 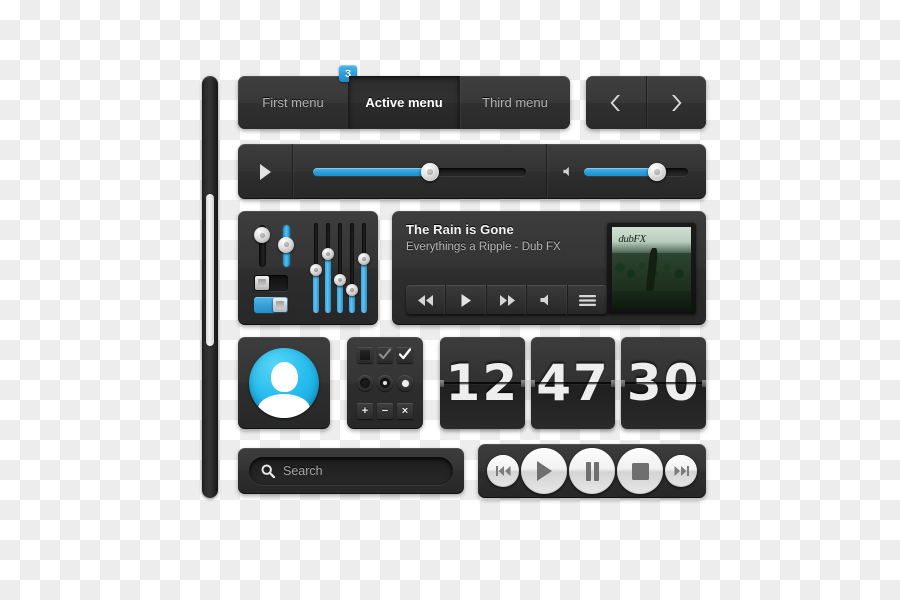 I want to click on tab-active-menu: Active menu, so click(x=404, y=102).